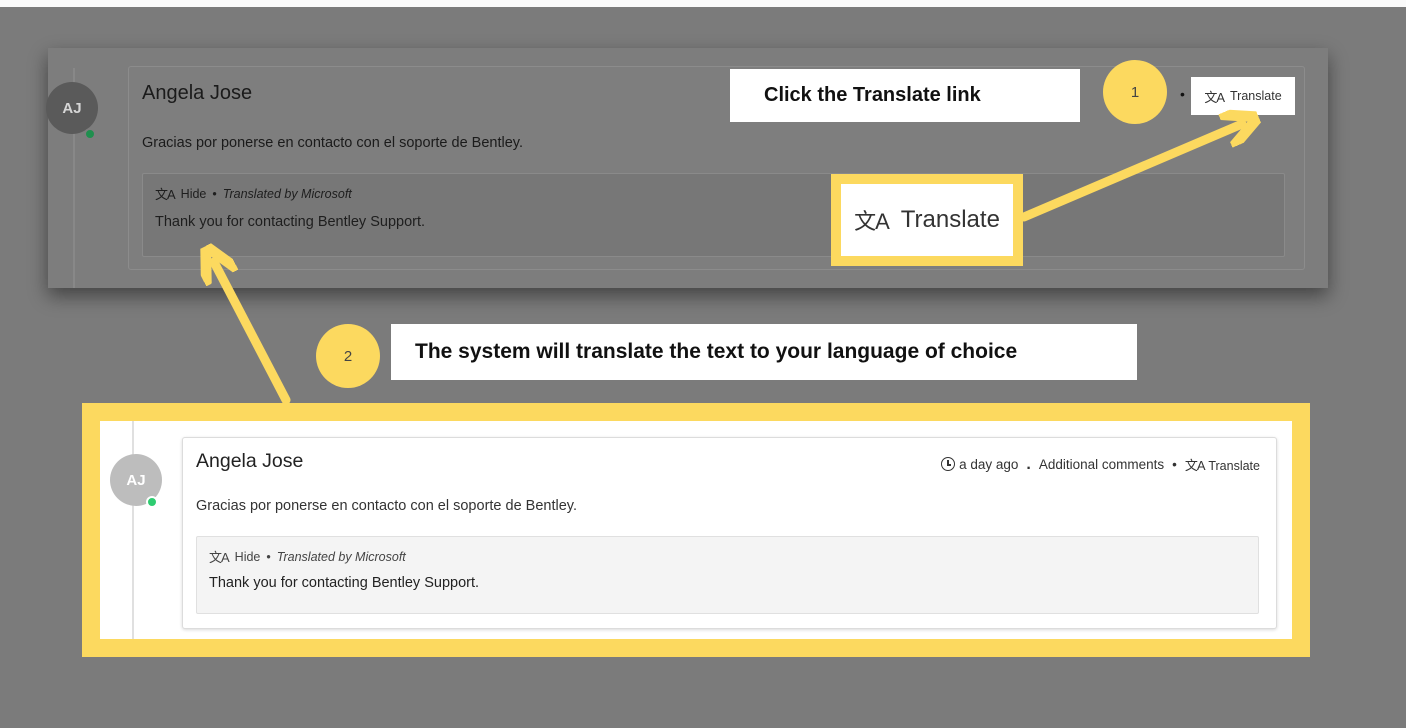 The height and width of the screenshot is (728, 1406). I want to click on step1-callout: Click the Translate link, so click(905, 95).